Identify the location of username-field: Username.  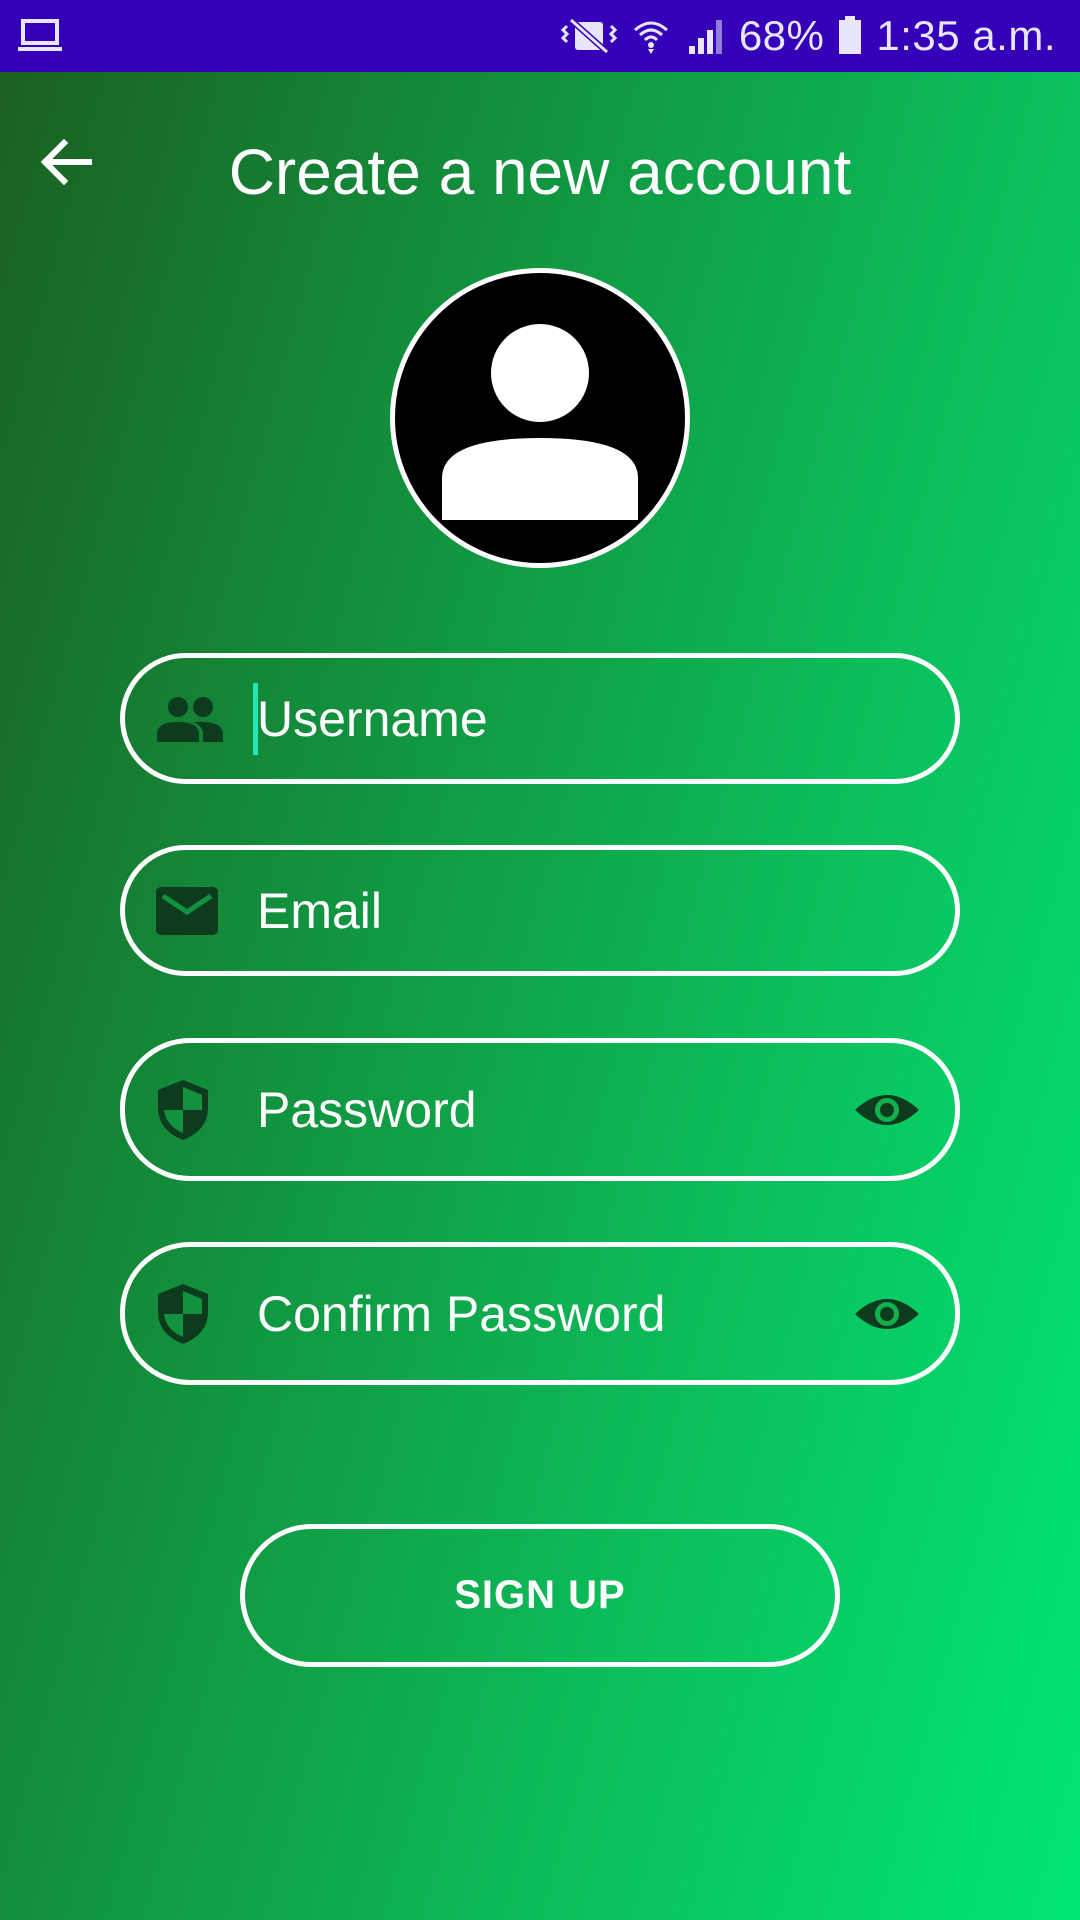
(540, 718).